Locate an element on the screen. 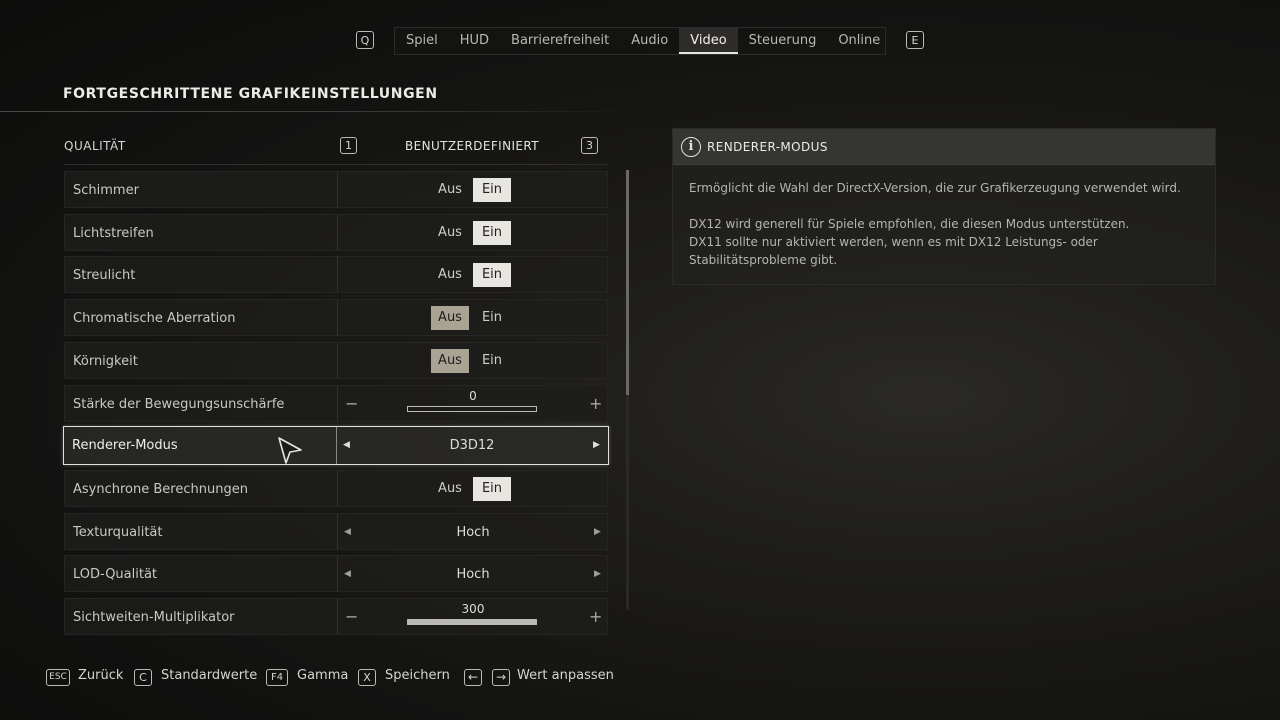 The image size is (1280, 720). setting-row: Sichtweiten-Multiplikator − 300 + is located at coordinates (336, 616).